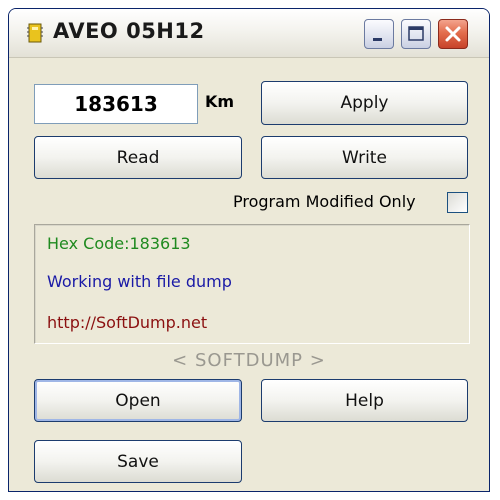 Image resolution: width=500 pixels, height=500 pixels. I want to click on apply-button: Apply, so click(364, 103).